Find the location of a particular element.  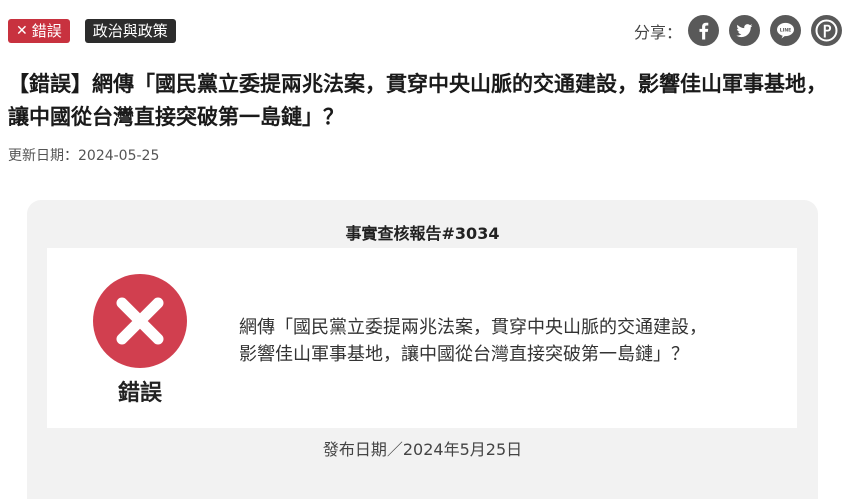

twitter-share-button is located at coordinates (744, 30).